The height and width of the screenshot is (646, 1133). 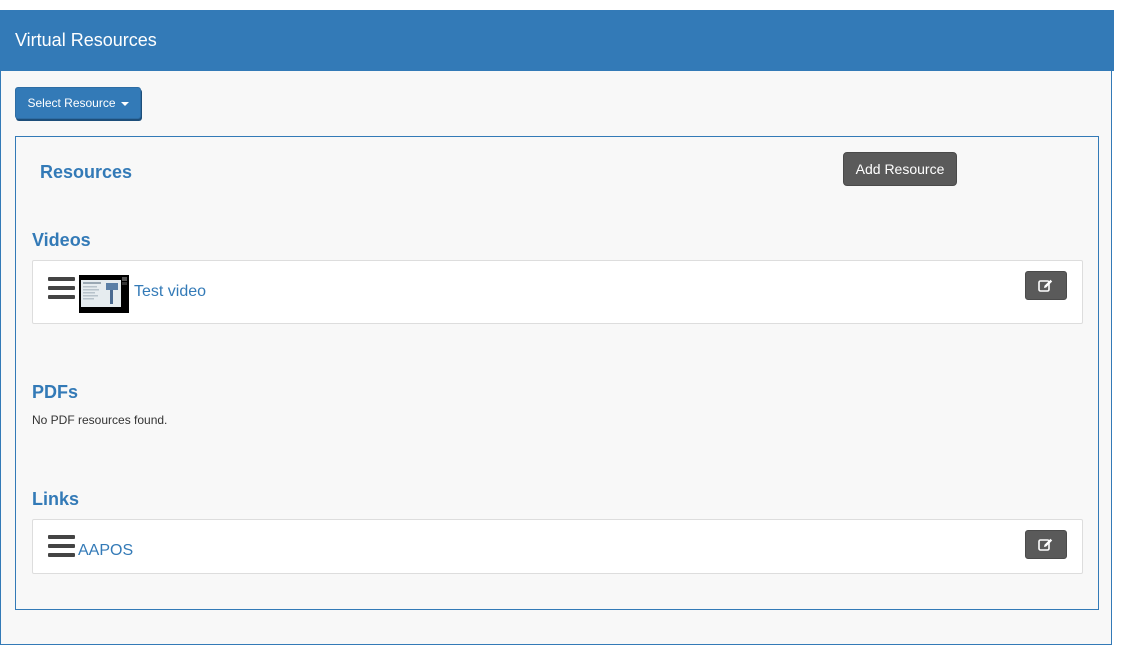 What do you see at coordinates (100, 420) in the screenshot?
I see `pdfs-empty-message: No PDF resources found.` at bounding box center [100, 420].